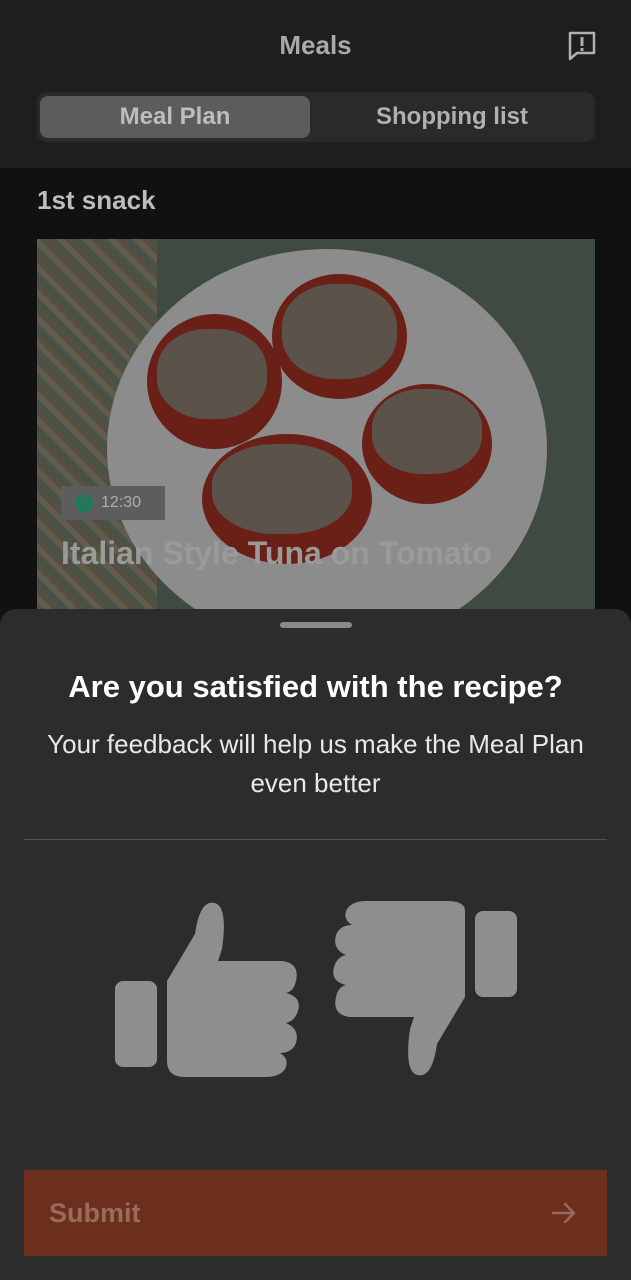 Image resolution: width=631 pixels, height=1280 pixels. I want to click on thumbs-up-icon, so click(207, 989).